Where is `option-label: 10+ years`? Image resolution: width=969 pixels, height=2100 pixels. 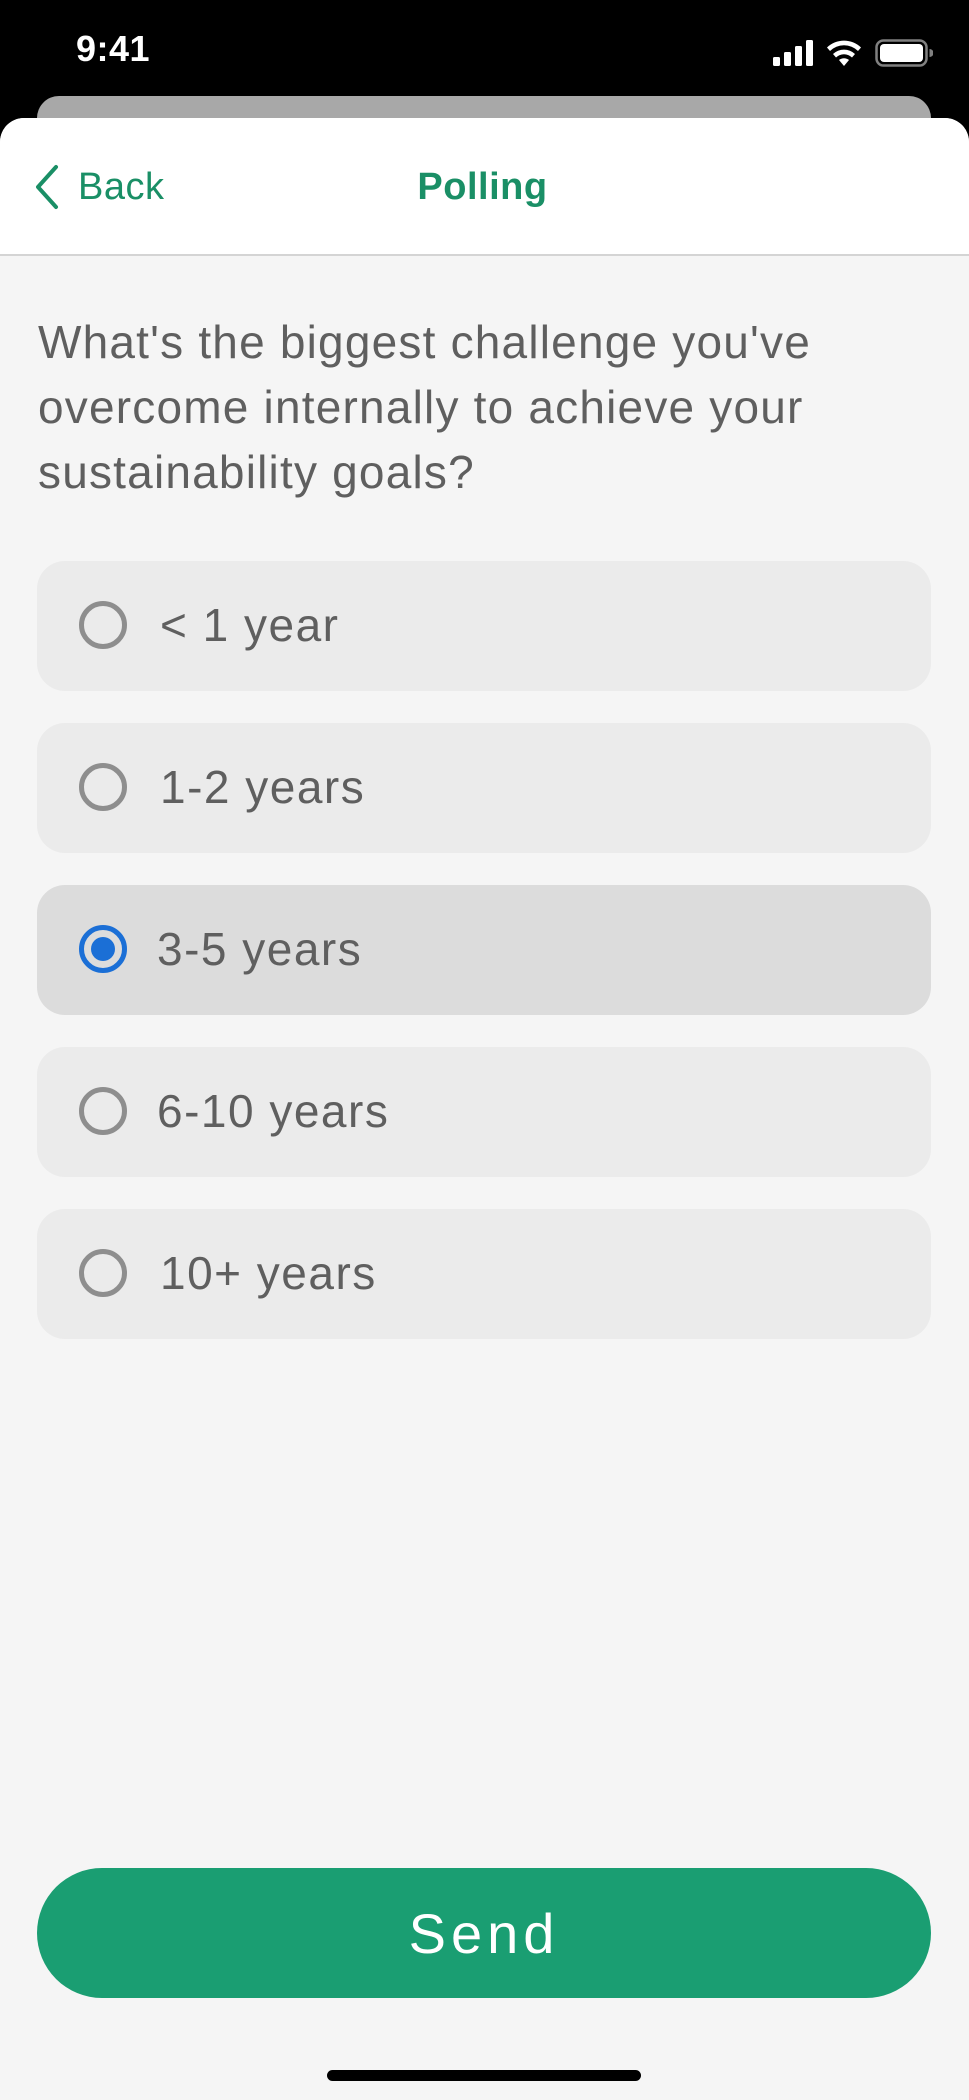
option-label: 10+ years is located at coordinates (268, 1273).